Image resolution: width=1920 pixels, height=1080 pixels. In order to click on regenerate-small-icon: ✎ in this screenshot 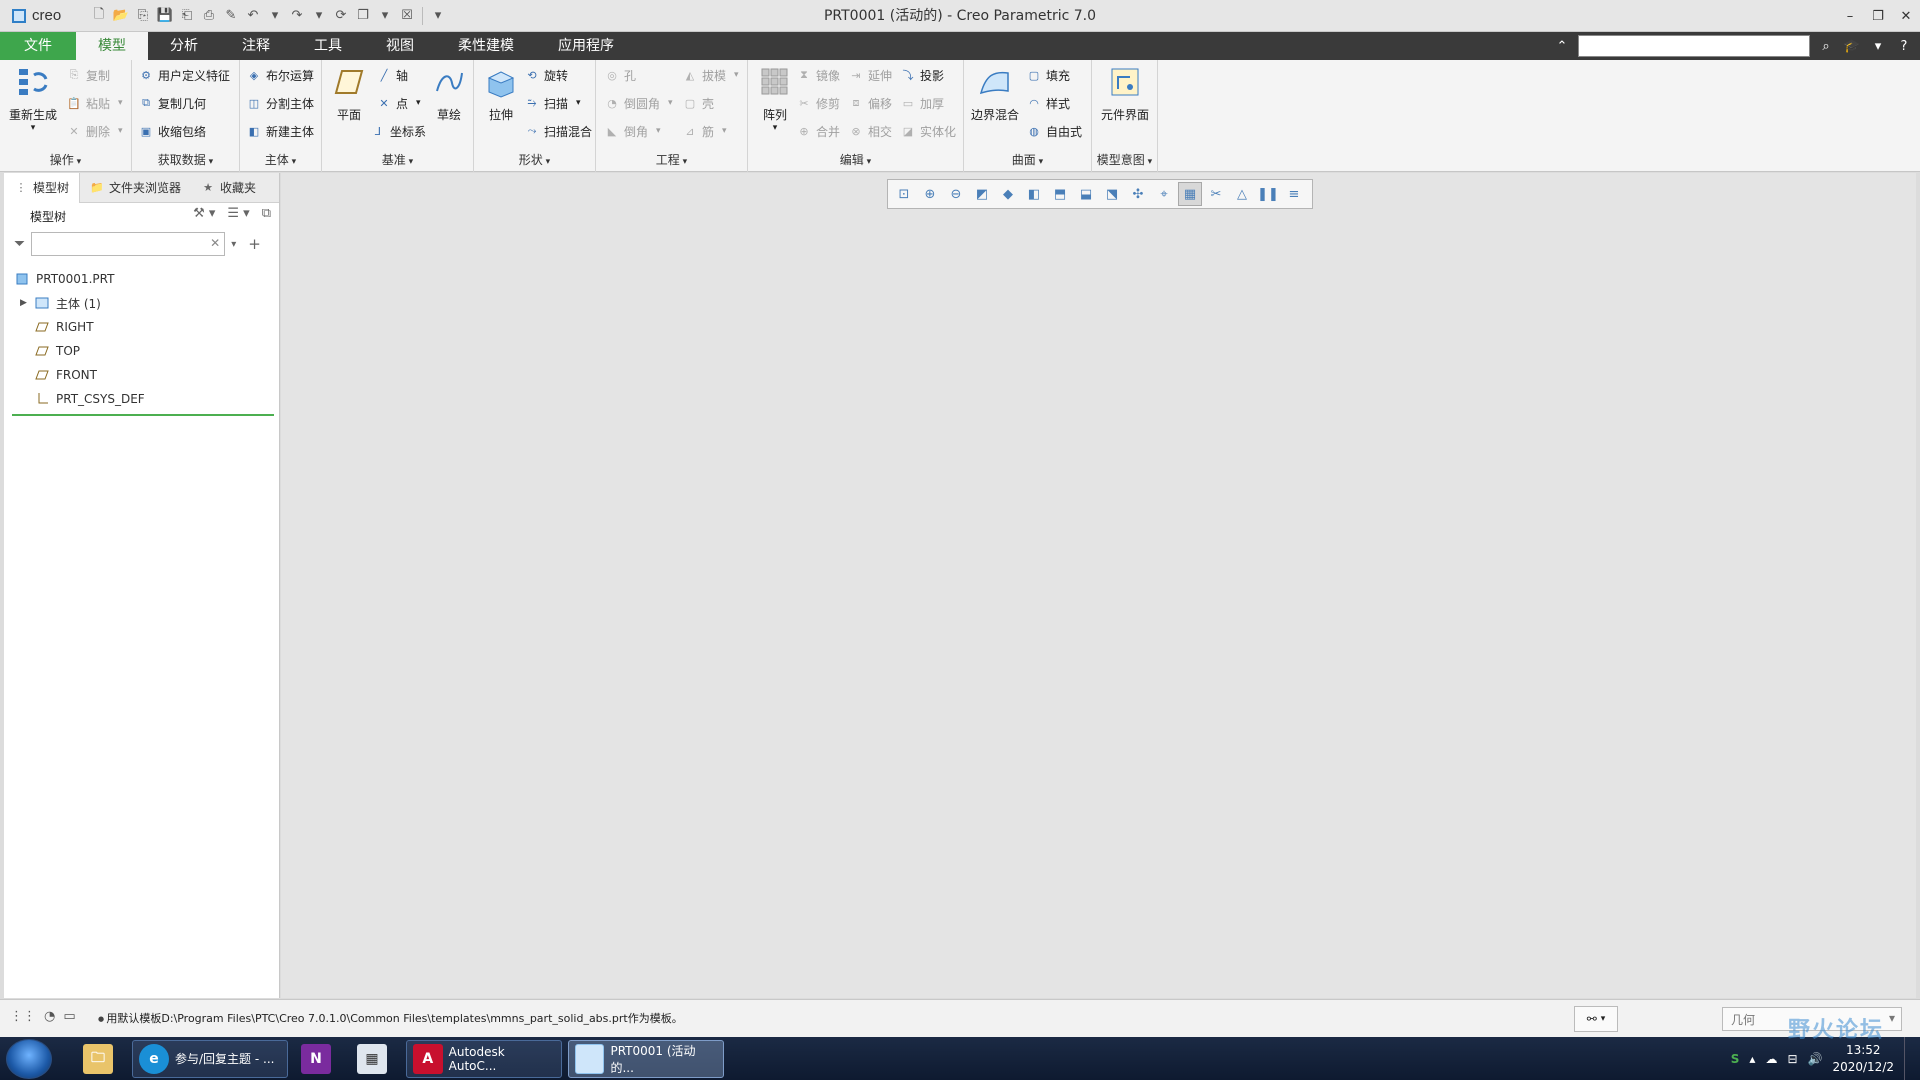, I will do `click(231, 16)`.